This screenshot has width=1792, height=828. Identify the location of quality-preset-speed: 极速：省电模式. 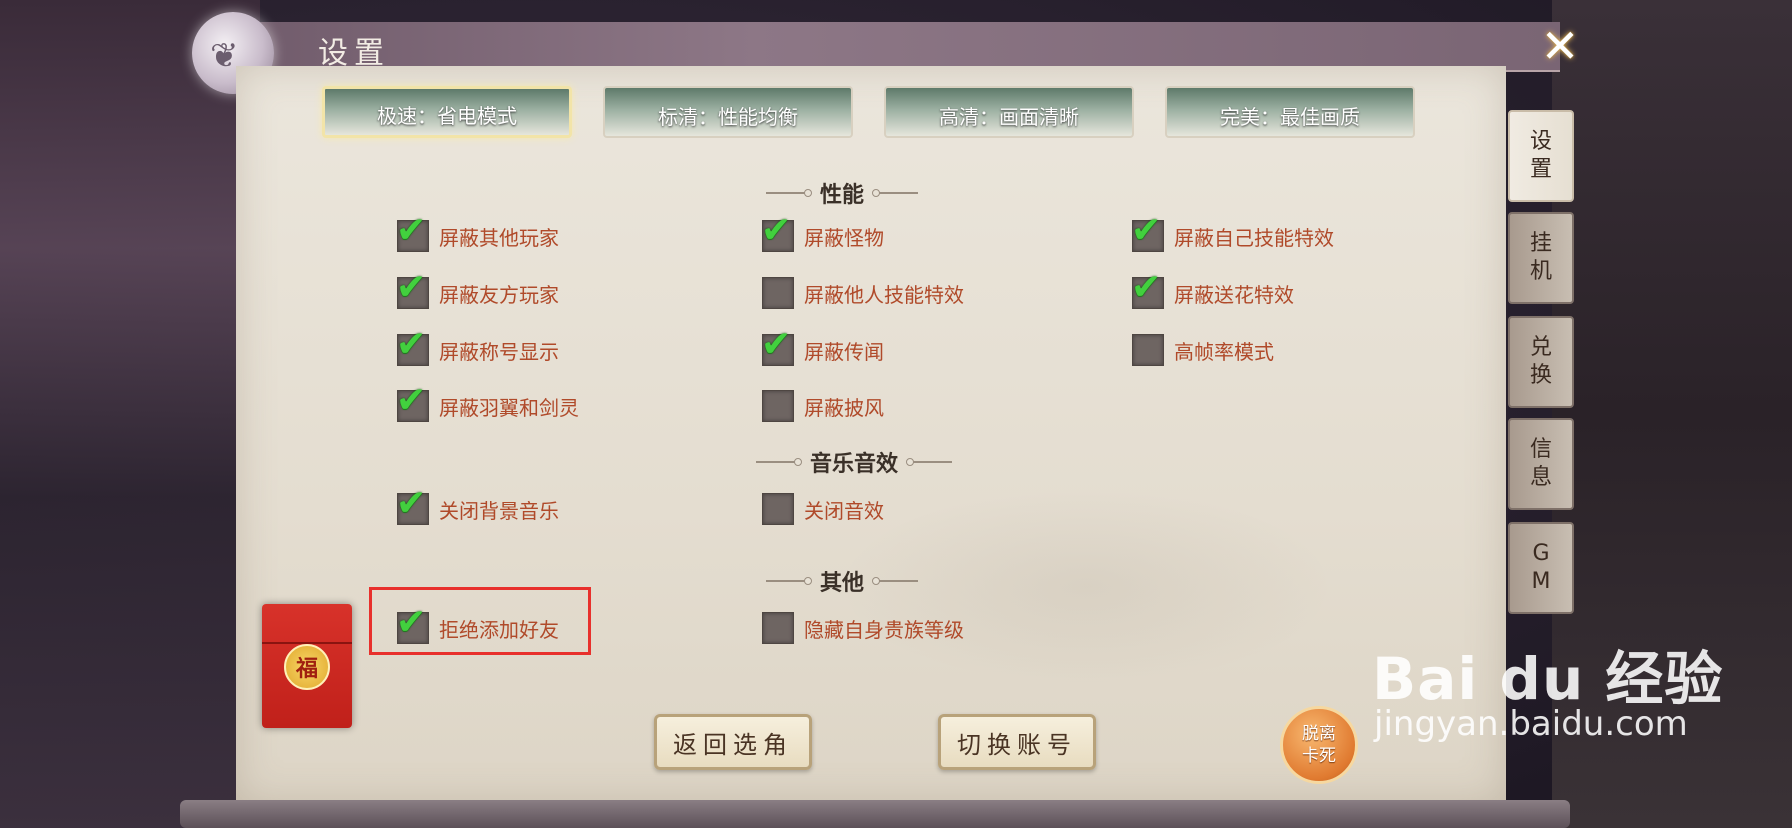
(447, 112).